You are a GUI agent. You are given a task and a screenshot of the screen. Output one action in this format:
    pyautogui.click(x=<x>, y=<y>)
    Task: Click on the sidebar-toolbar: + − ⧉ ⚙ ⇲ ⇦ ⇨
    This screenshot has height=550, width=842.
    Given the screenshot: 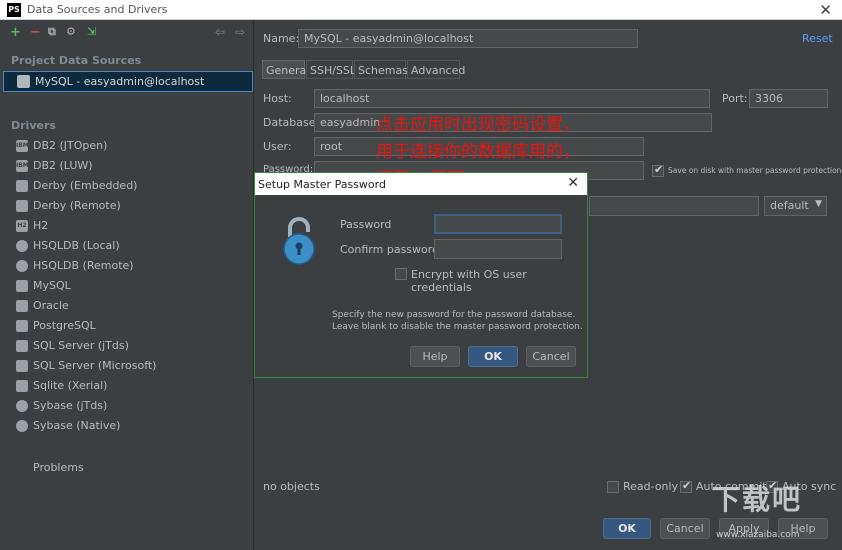 What is the action you would take?
    pyautogui.click(x=126, y=33)
    